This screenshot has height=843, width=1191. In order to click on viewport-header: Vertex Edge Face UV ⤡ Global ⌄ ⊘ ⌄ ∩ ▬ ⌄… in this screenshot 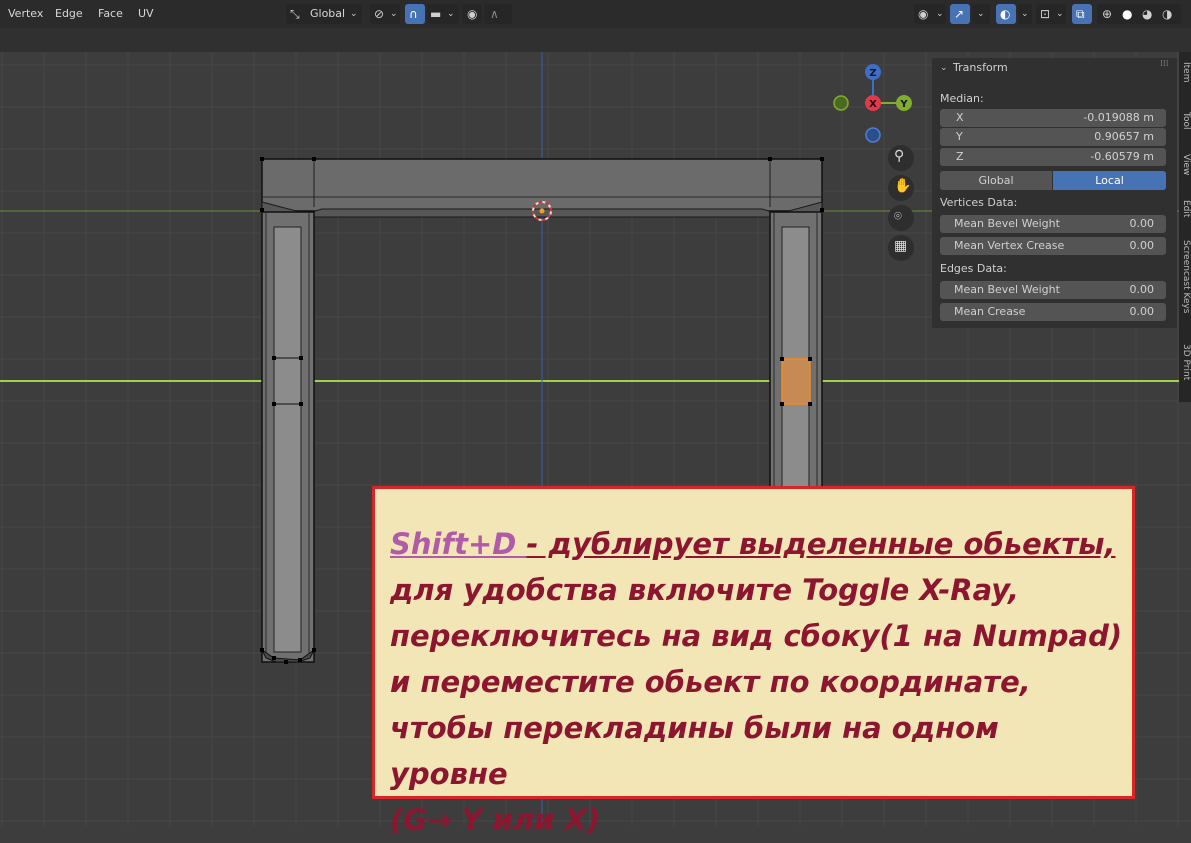, I will do `click(595, 14)`.